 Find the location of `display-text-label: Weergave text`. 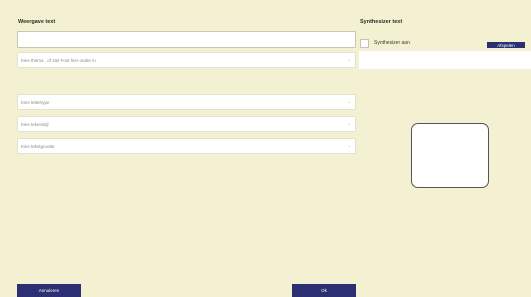

display-text-label: Weergave text is located at coordinates (37, 22).